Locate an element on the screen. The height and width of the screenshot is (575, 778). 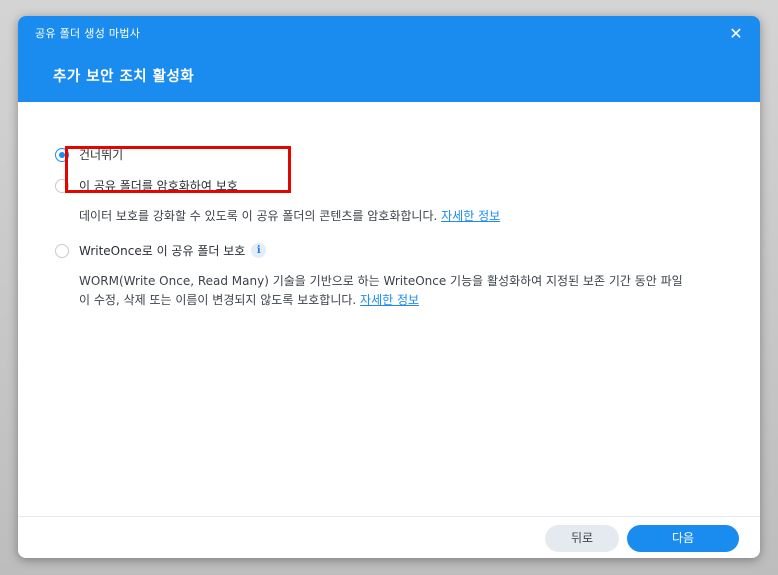
writeonce-description-line2-row: 이 수정, 삭제 또는 이름이 변경되지 않도록 보호합니다. 자세한 정보 is located at coordinates (404, 300).